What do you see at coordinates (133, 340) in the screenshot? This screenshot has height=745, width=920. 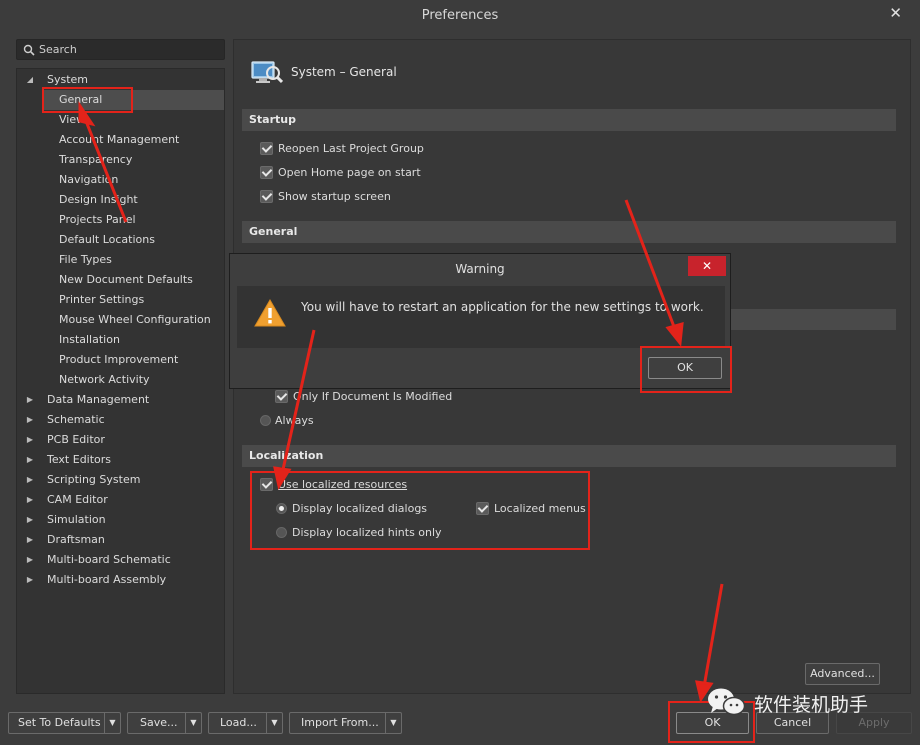 I see `tree-item-installation: Installation` at bounding box center [133, 340].